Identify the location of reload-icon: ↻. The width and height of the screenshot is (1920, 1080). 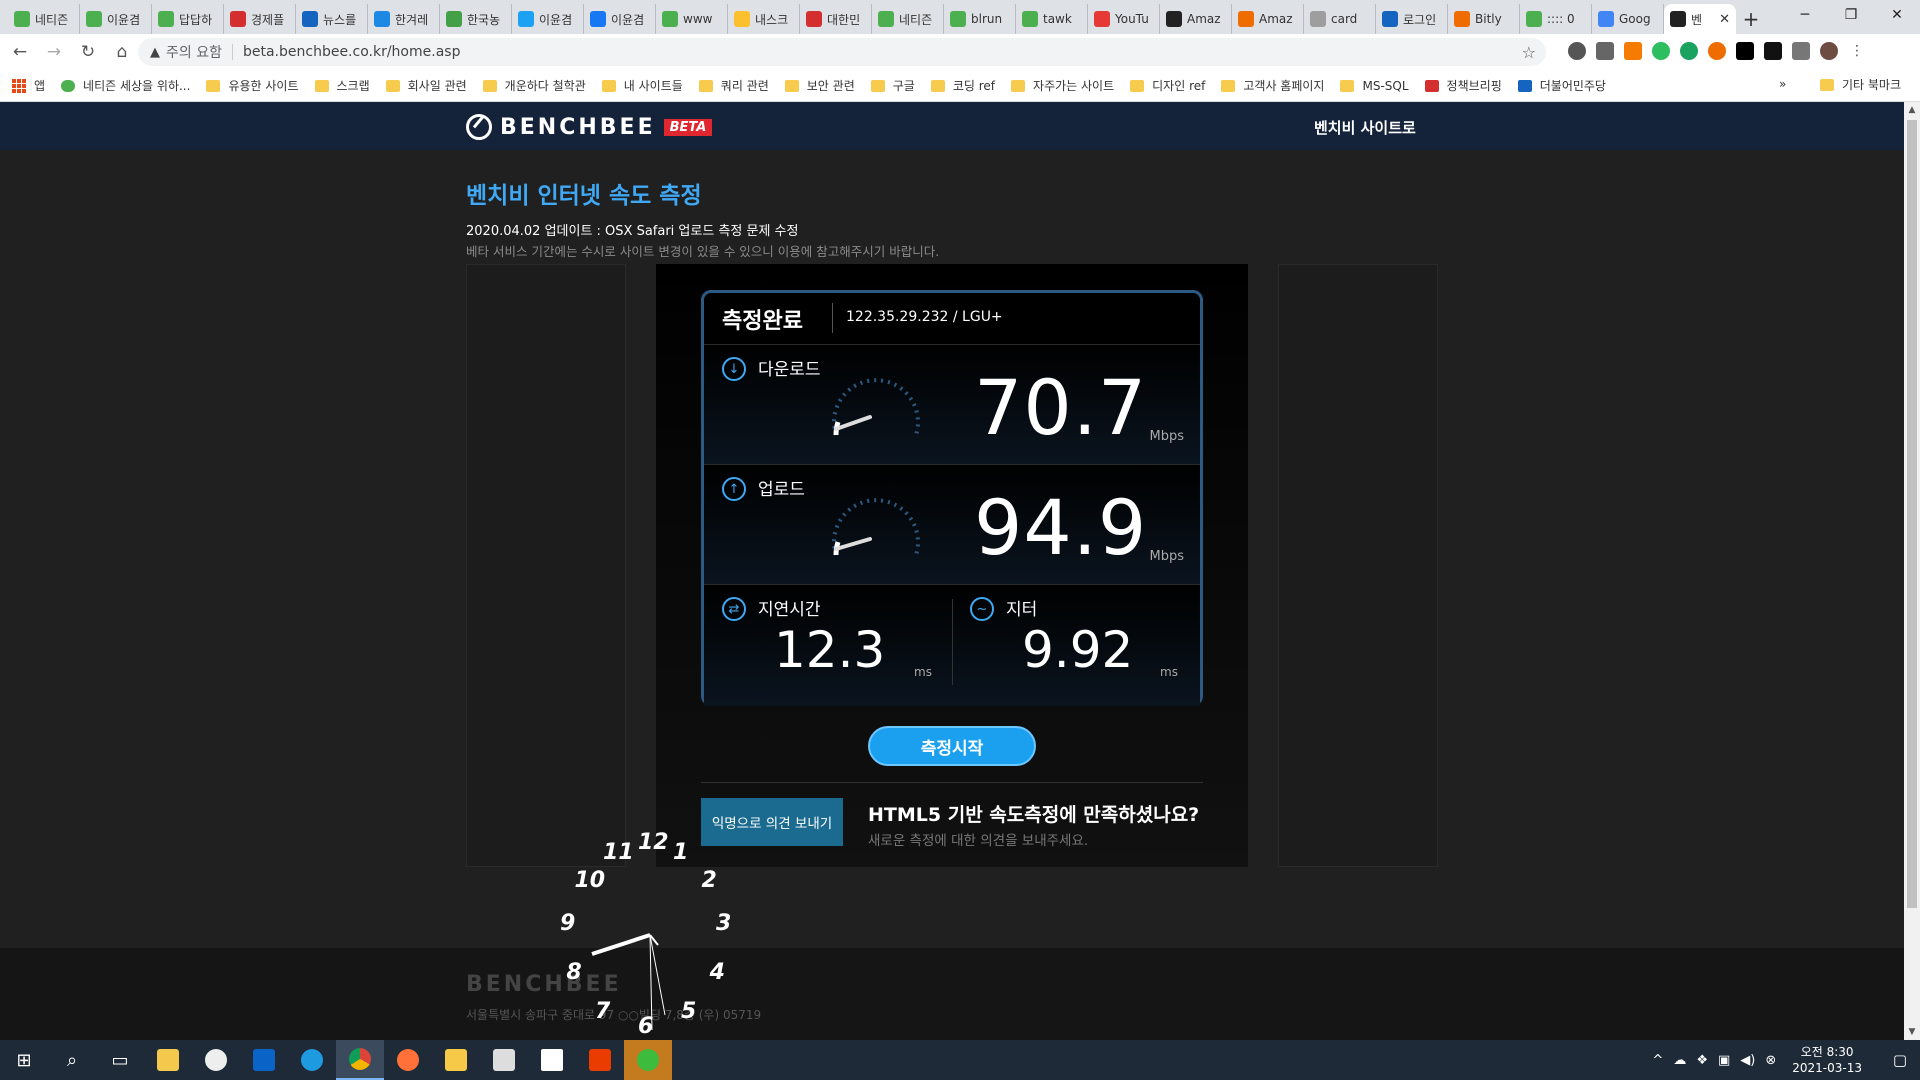
(88, 52).